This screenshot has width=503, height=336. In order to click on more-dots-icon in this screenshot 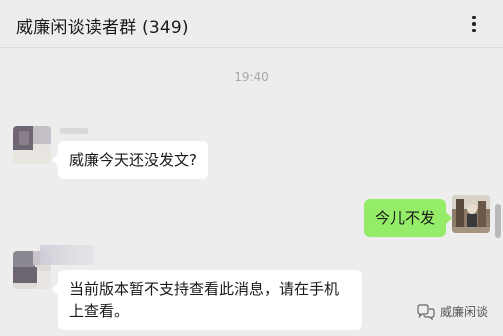, I will do `click(474, 24)`.